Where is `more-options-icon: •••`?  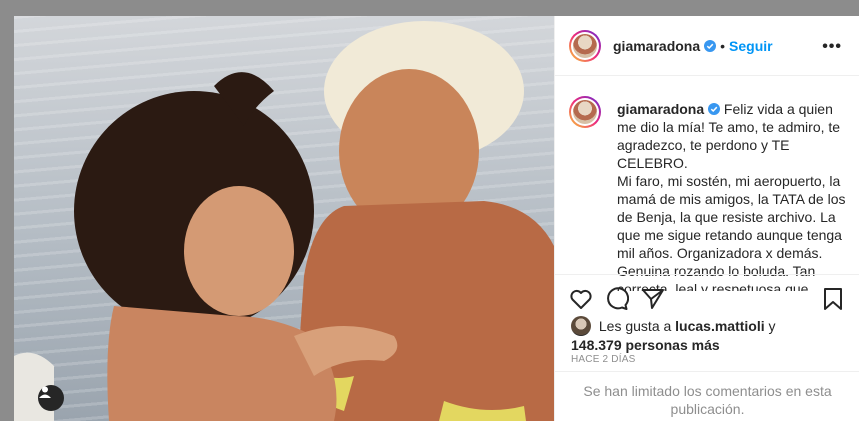
more-options-icon: ••• is located at coordinates (832, 47).